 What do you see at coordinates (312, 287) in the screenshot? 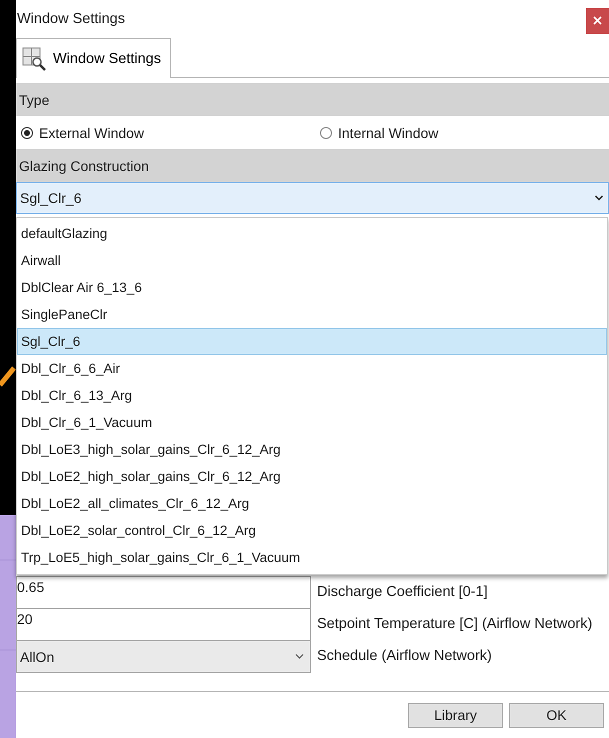
I see `dropdown-option: DblClear Air 6_13_6` at bounding box center [312, 287].